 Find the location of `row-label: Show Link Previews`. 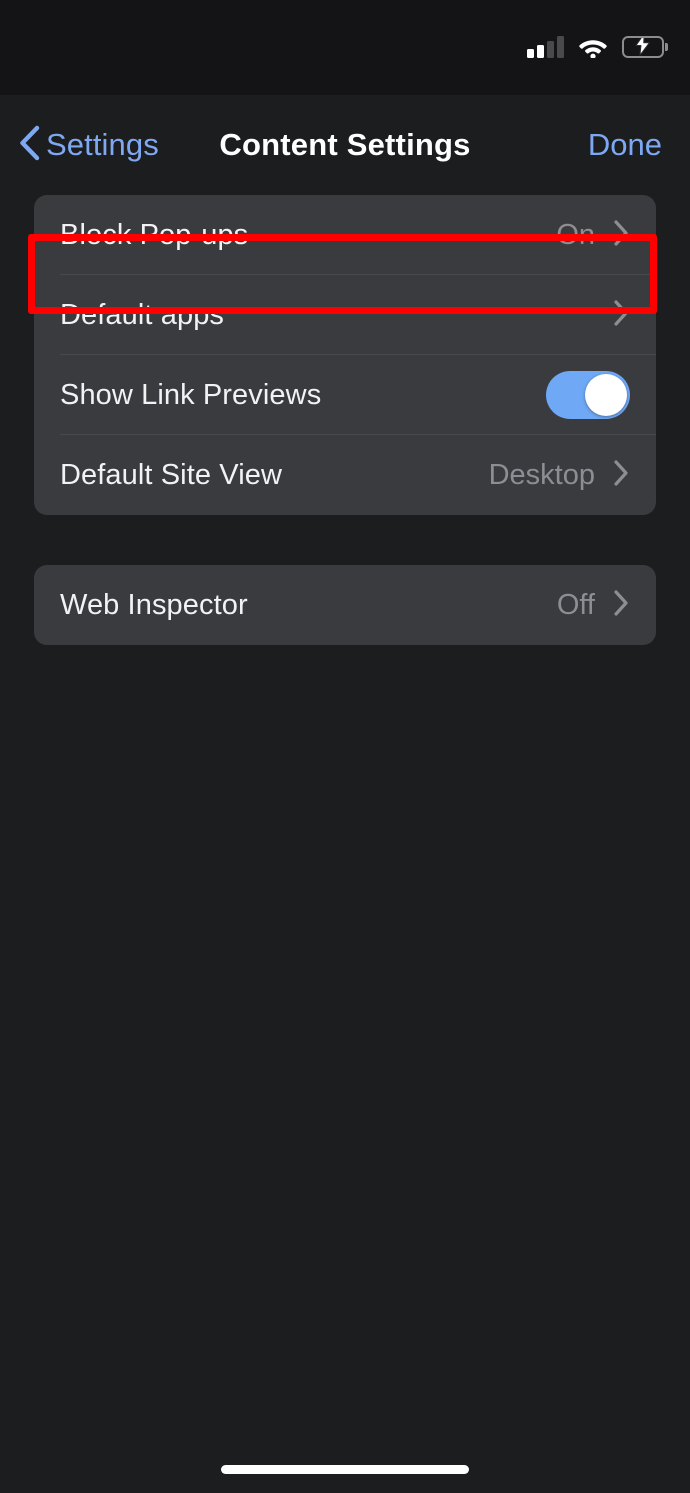

row-label: Show Link Previews is located at coordinates (191, 394).